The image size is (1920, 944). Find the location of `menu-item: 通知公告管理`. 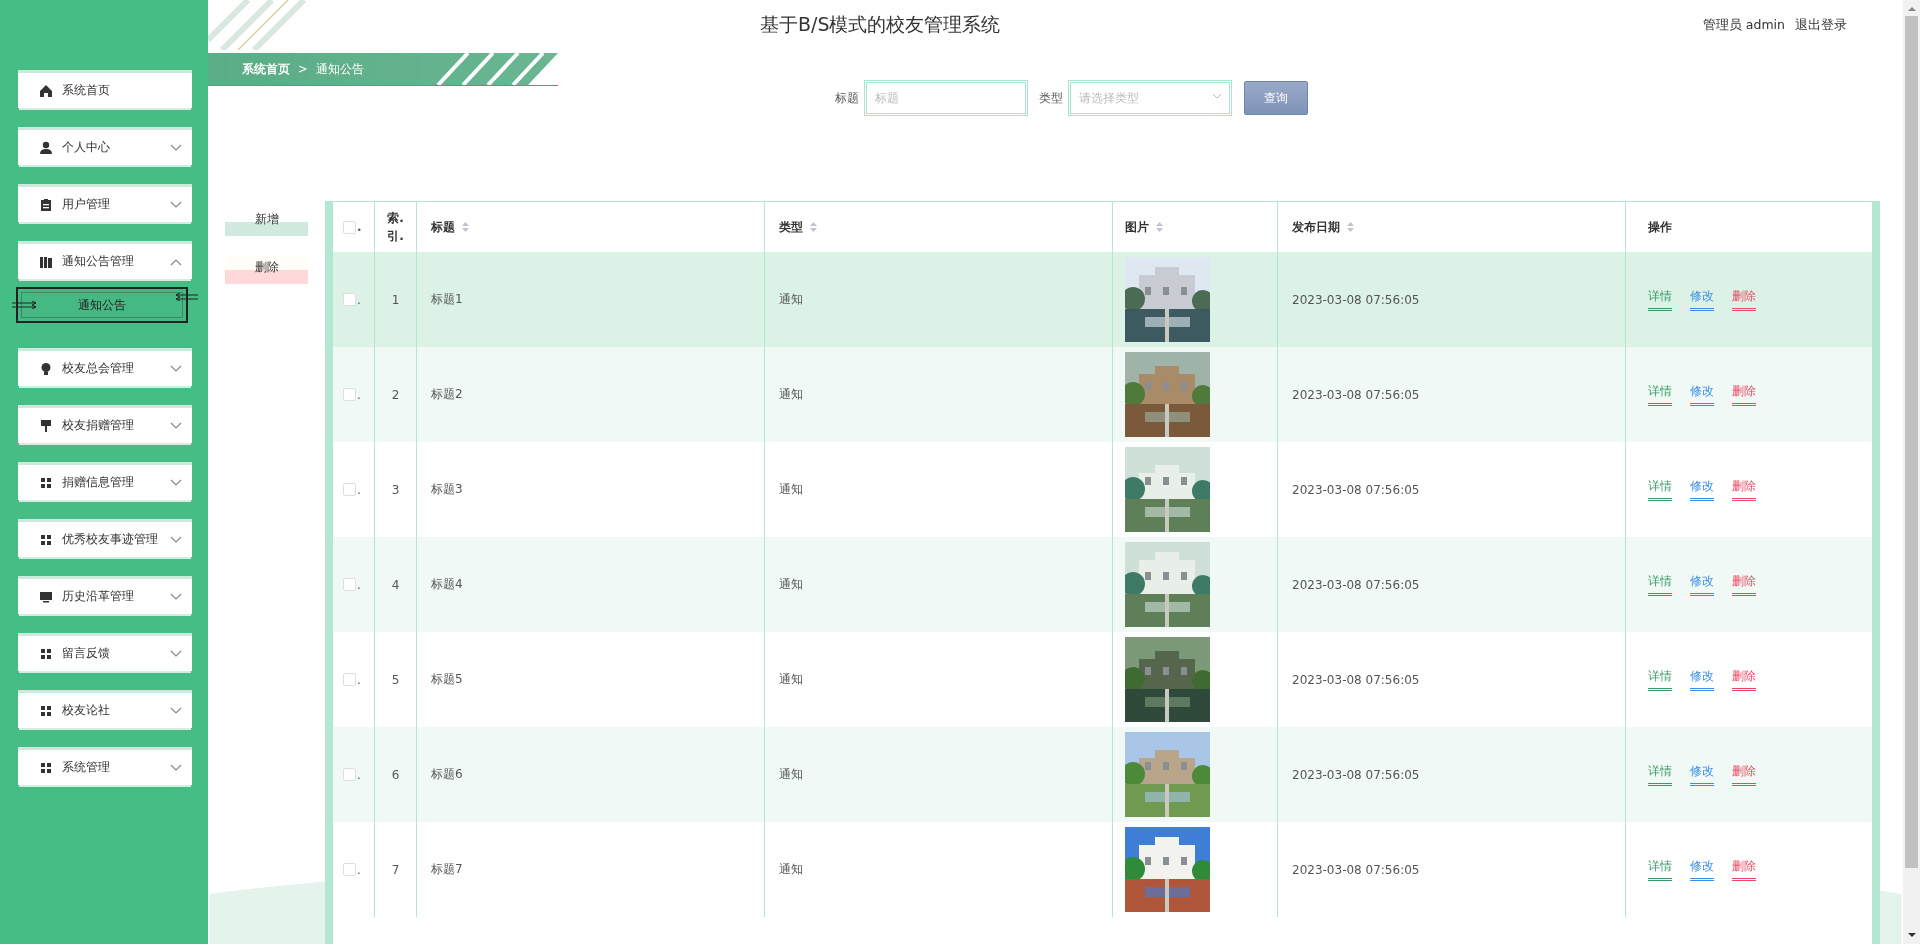

menu-item: 通知公告管理 is located at coordinates (105, 260).